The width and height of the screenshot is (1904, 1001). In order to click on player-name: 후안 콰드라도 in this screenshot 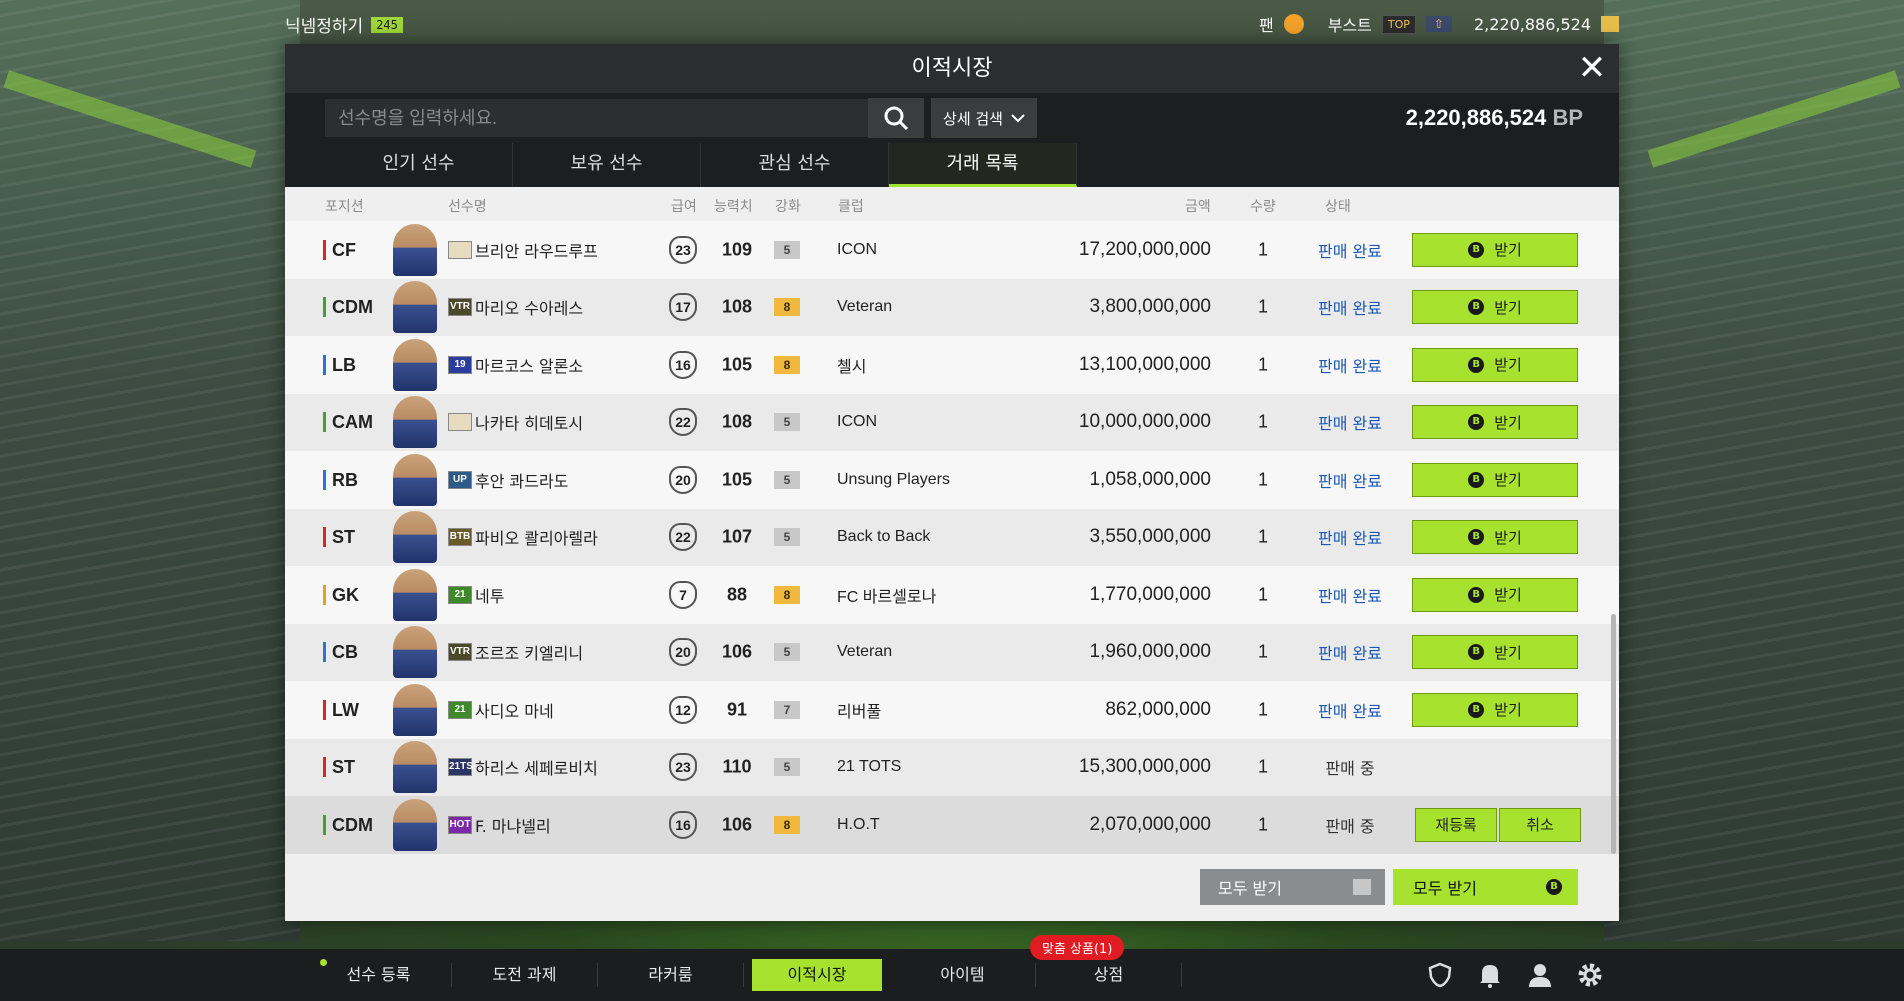, I will do `click(521, 480)`.